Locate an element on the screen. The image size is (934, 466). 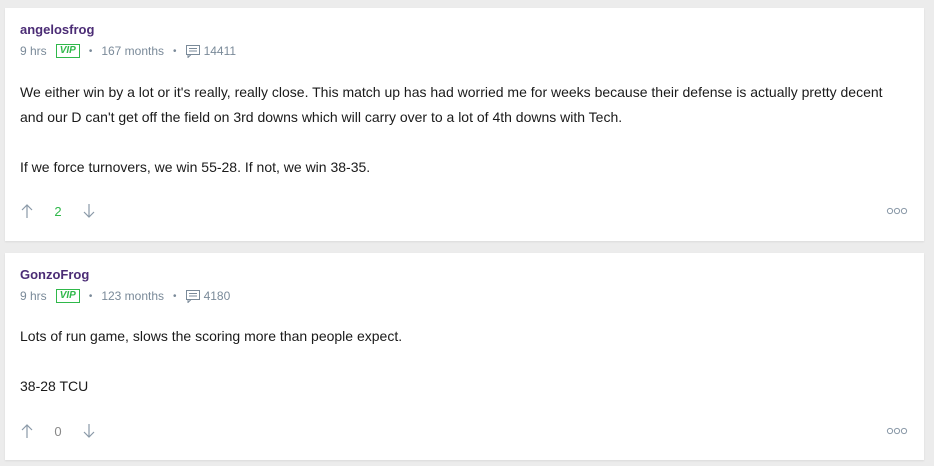
post-username: GonzoFrog is located at coordinates (54, 274).